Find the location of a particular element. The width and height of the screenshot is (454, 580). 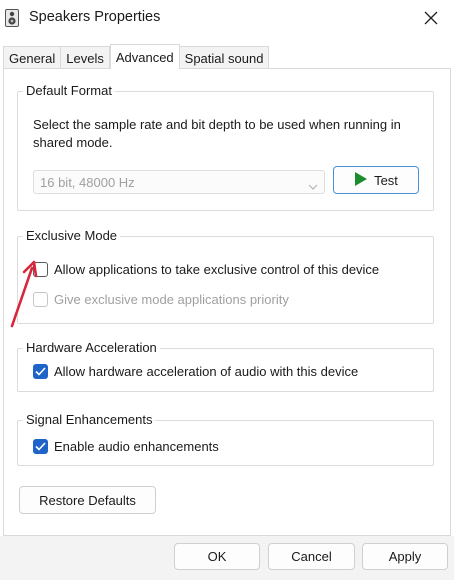

dialog-footer: OK Cancel Apply is located at coordinates (227, 558).